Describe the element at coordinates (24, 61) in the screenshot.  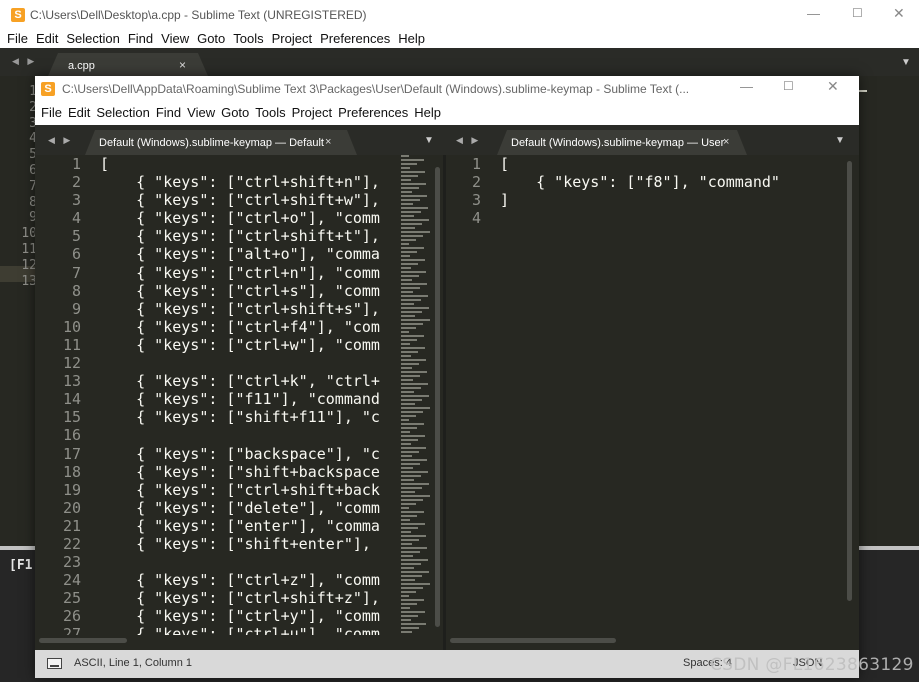
I see `tab-nav-arrows-icon: ◀ ▶` at that location.